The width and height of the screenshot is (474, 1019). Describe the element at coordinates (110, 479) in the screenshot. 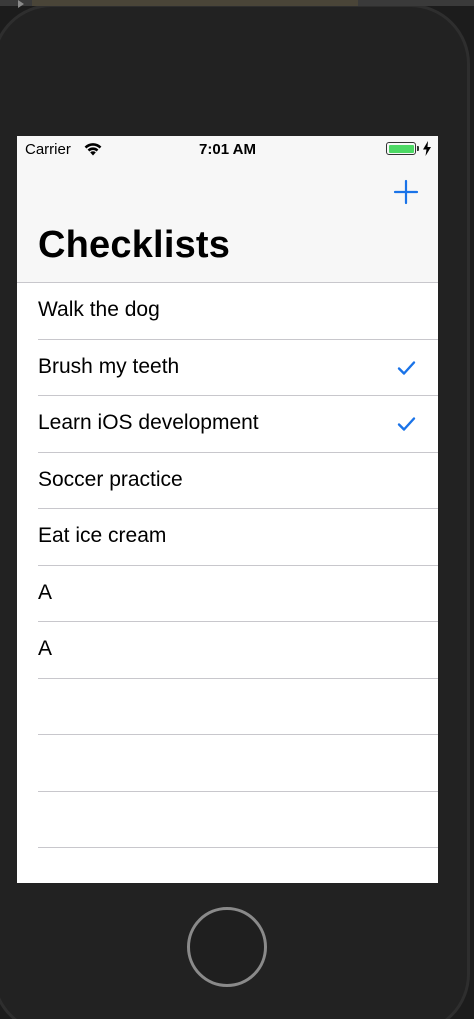

I see `row-label: Soccer practice` at that location.